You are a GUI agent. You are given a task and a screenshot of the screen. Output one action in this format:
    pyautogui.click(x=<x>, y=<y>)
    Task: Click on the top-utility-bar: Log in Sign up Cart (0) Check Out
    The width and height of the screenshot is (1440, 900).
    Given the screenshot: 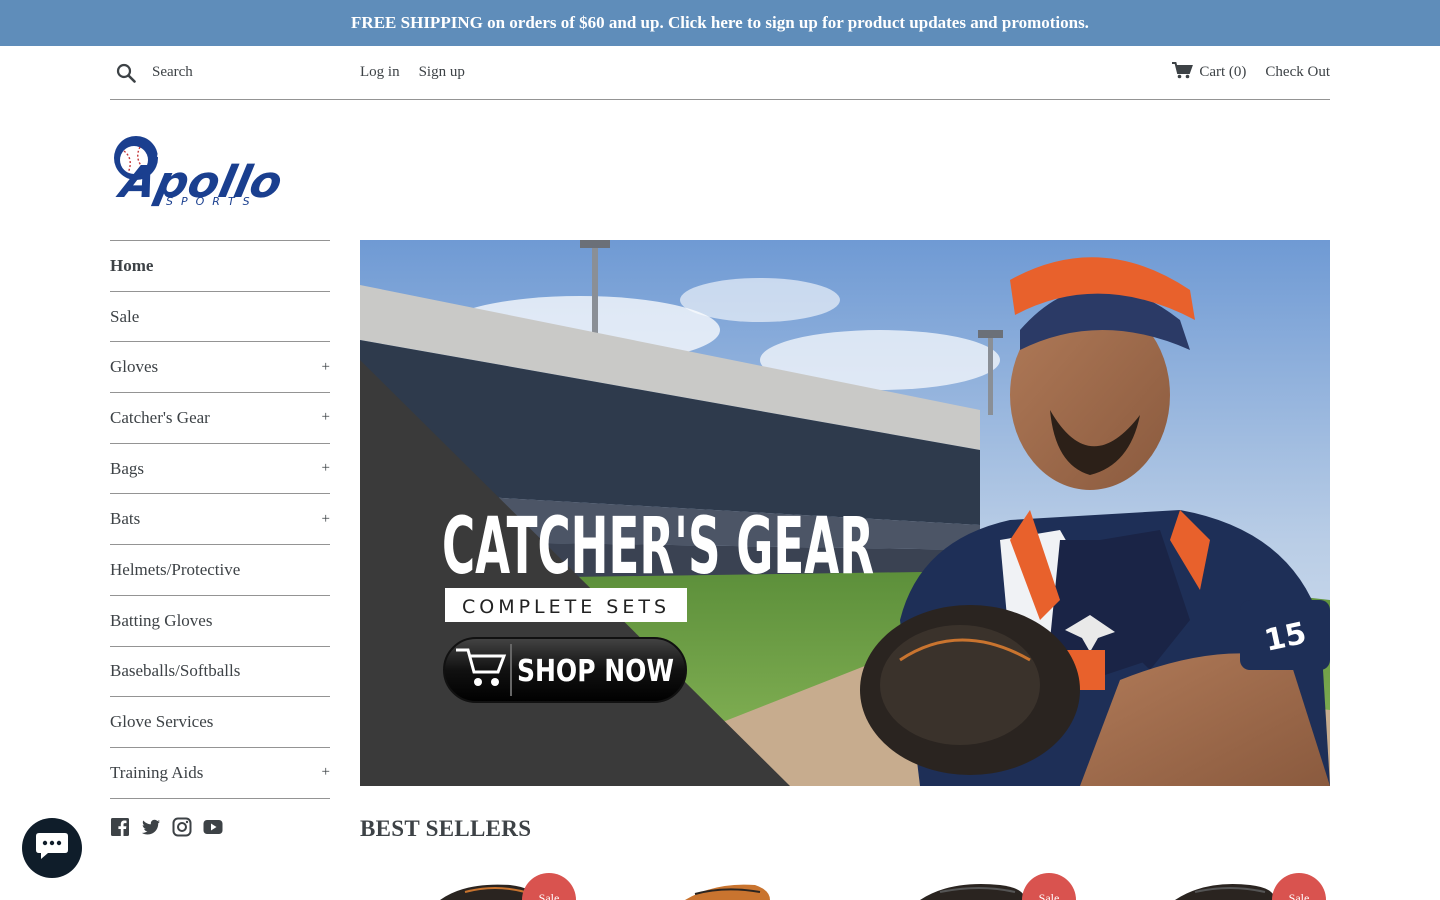 What is the action you would take?
    pyautogui.click(x=720, y=73)
    